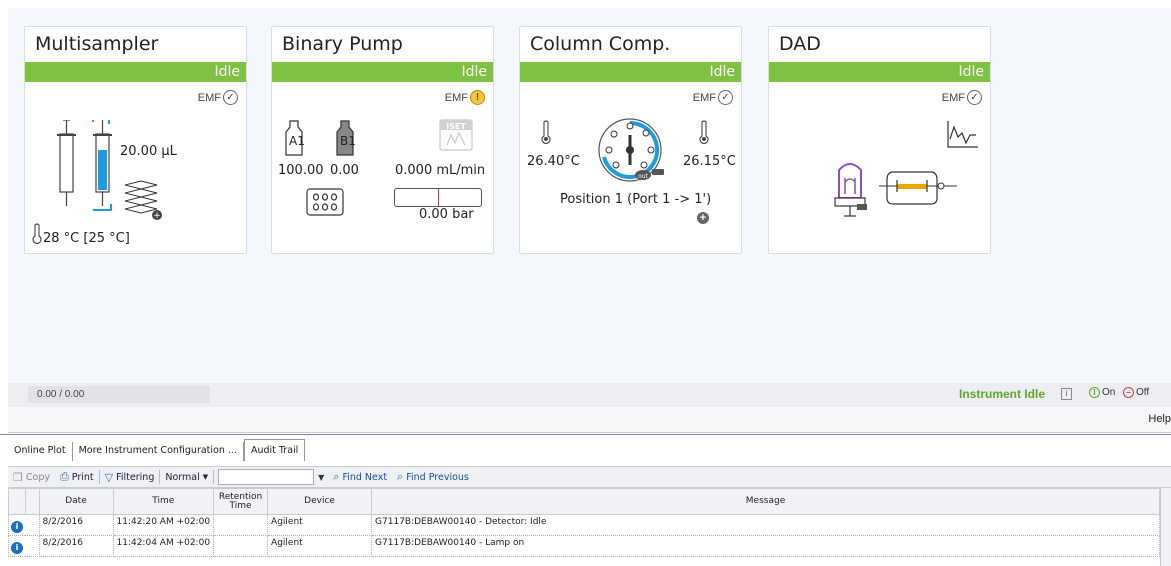 This screenshot has height=566, width=1171. What do you see at coordinates (130, 477) in the screenshot?
I see `filtering-button: ▽ Filtering` at bounding box center [130, 477].